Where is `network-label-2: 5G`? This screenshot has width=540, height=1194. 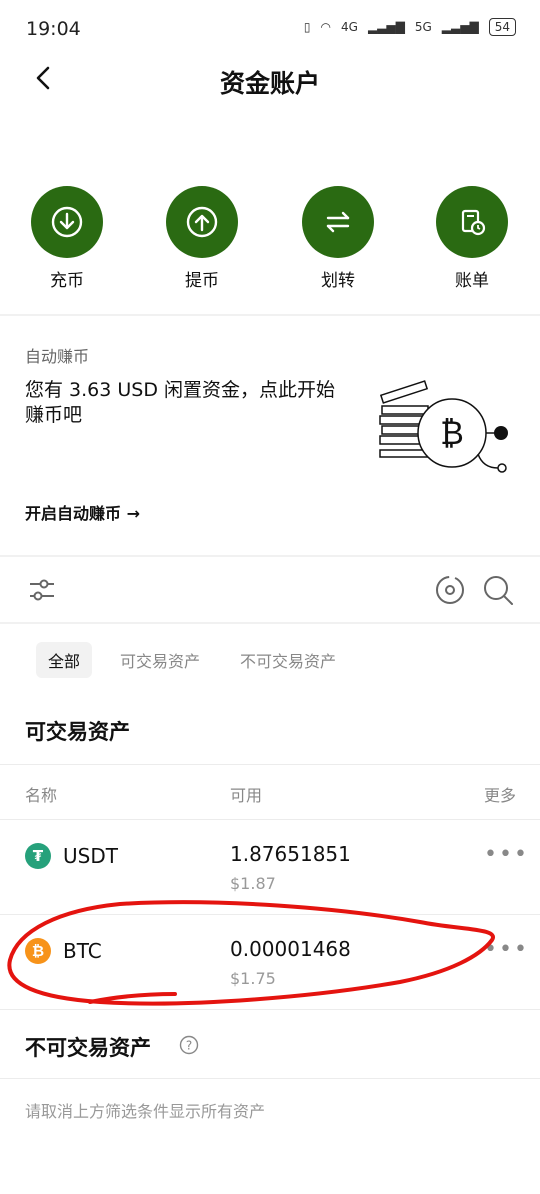 network-label-2: 5G is located at coordinates (423, 27).